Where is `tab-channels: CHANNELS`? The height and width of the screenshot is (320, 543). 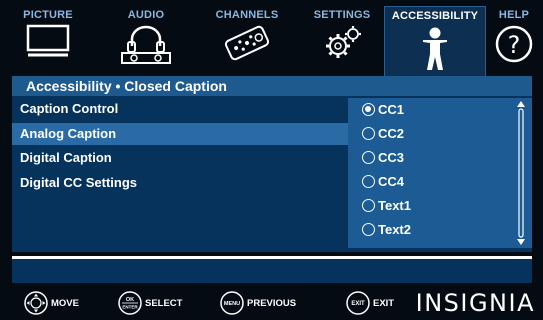 tab-channels: CHANNELS is located at coordinates (247, 41).